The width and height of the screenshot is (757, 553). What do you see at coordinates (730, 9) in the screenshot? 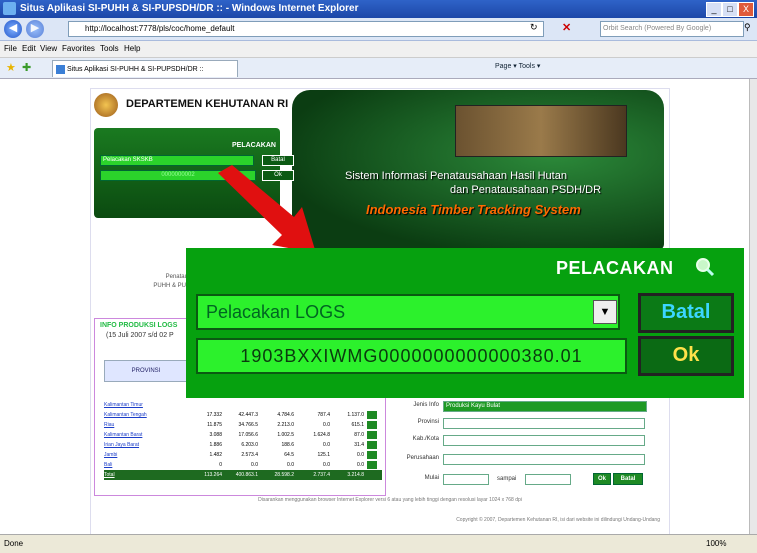
I see `maximize-button: □` at bounding box center [730, 9].